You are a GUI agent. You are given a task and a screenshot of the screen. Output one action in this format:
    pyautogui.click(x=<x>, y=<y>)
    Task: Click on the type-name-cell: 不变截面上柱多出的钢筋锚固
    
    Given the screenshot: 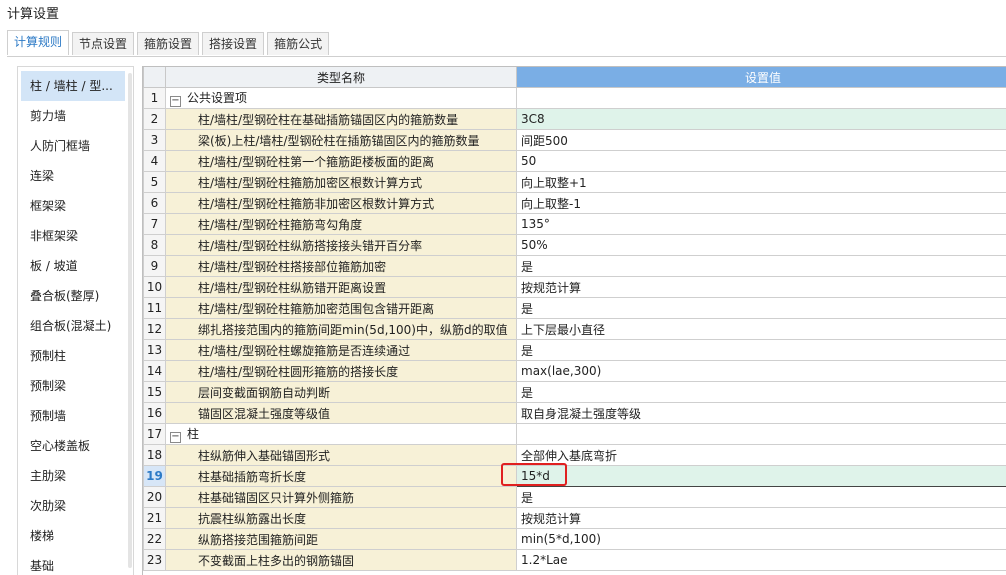 What is the action you would take?
    pyautogui.click(x=341, y=560)
    